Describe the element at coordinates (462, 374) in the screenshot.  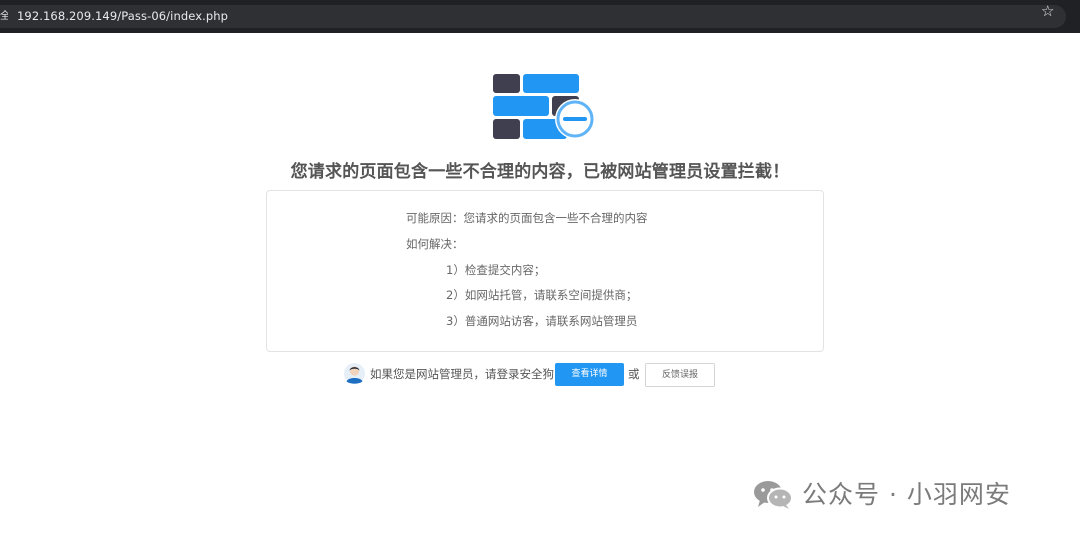
I see `admin-prompt: 如果您是网站管理员，请登录安全狗` at that location.